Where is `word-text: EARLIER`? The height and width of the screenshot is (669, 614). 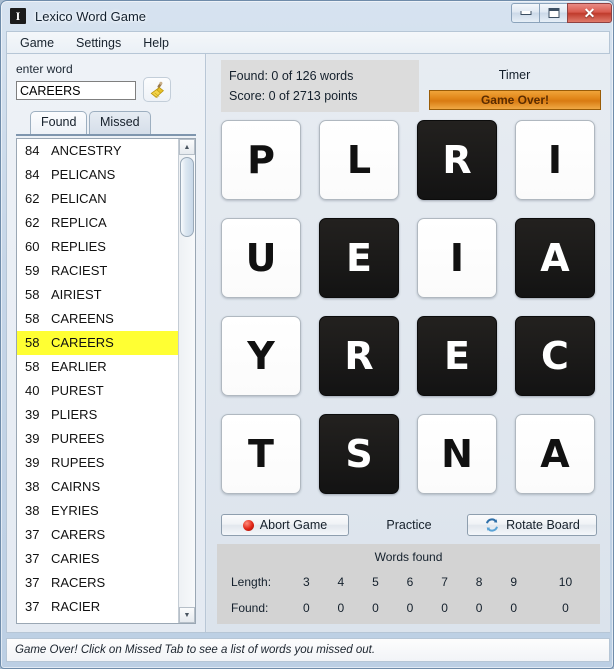
word-text: EARLIER is located at coordinates (79, 366).